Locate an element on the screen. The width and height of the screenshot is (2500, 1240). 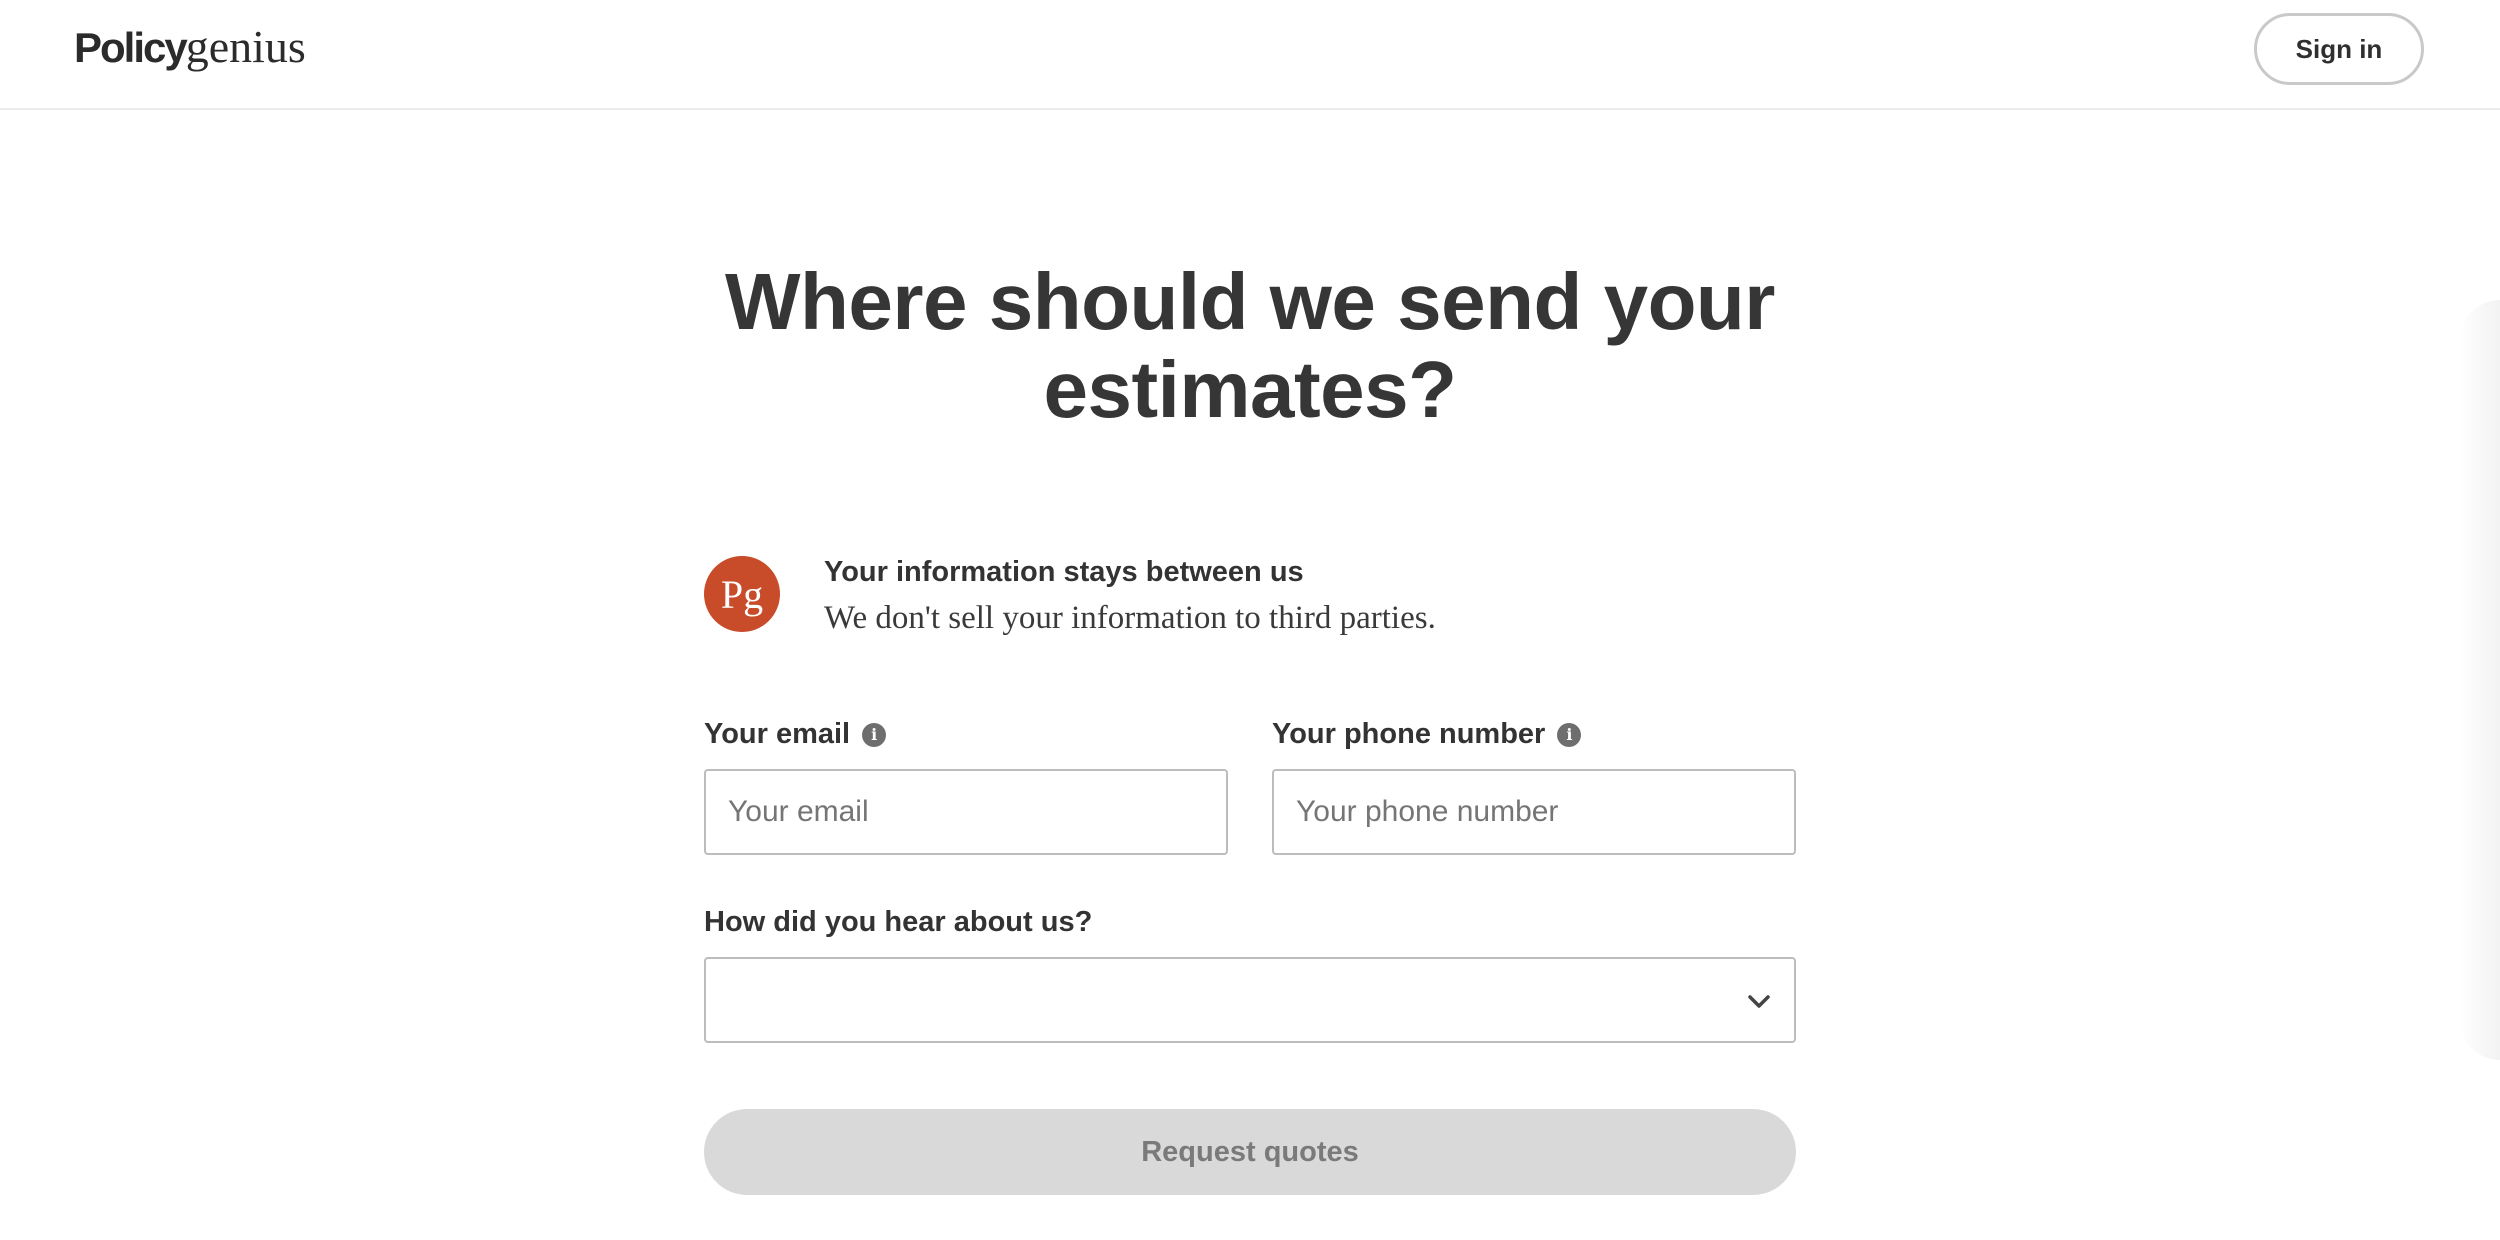
phone-field is located at coordinates (1534, 812).